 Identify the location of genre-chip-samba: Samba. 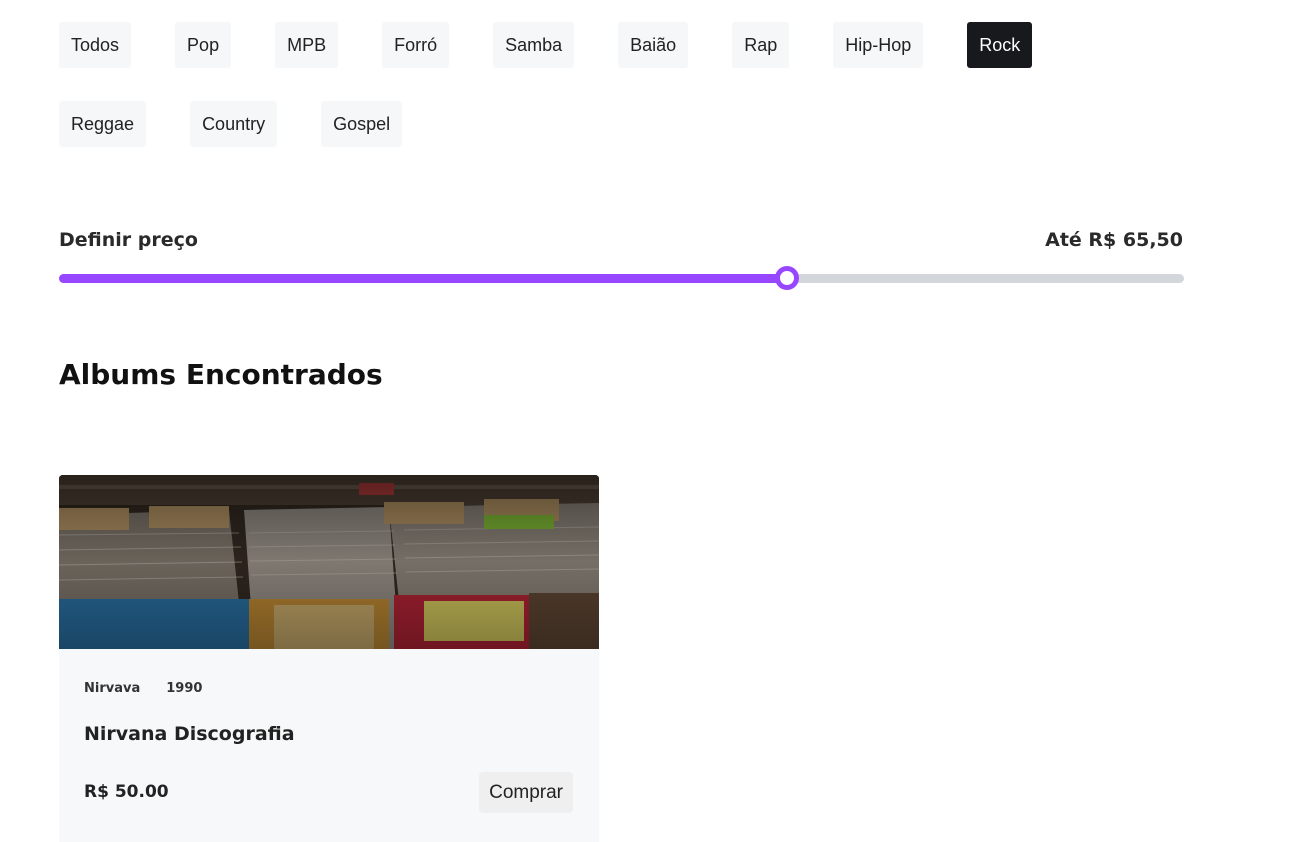
(534, 45).